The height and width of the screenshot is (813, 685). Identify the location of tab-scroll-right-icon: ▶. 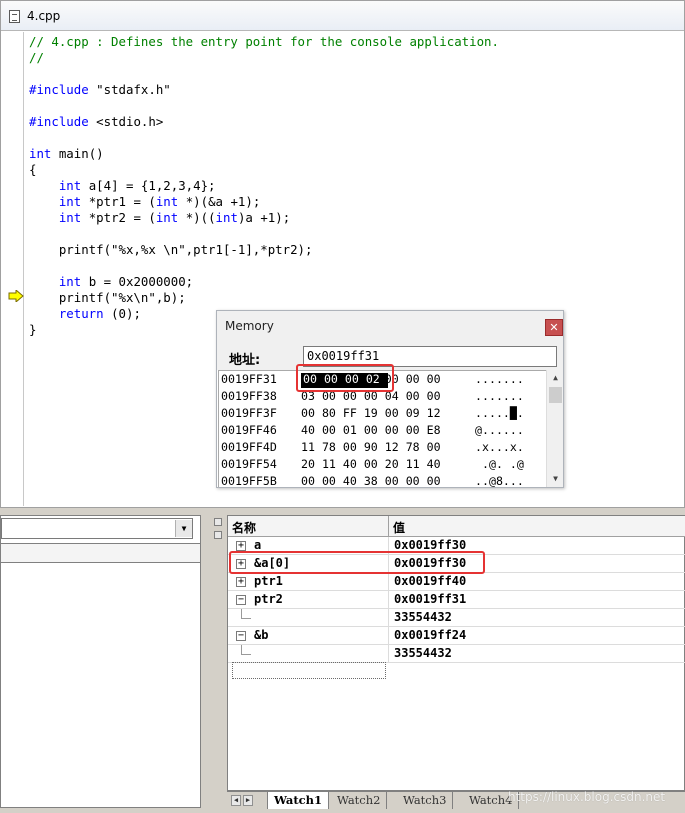
(248, 800).